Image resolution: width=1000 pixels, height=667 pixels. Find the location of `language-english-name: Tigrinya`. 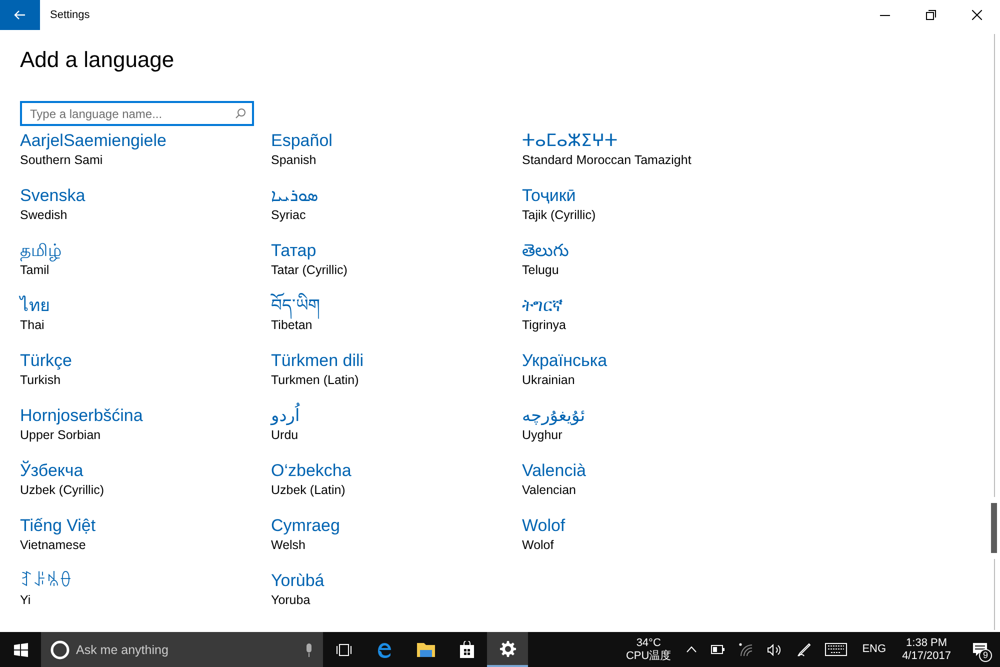

language-english-name: Tigrinya is located at coordinates (544, 325).